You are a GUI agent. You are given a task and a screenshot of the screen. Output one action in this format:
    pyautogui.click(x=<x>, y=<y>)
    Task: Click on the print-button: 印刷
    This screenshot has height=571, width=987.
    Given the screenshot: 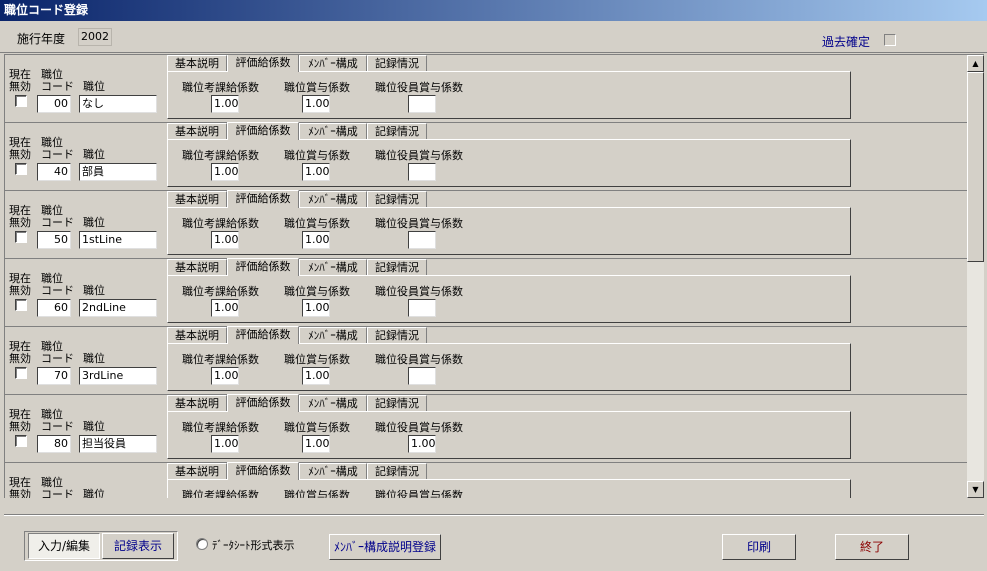 What is the action you would take?
    pyautogui.click(x=759, y=547)
    